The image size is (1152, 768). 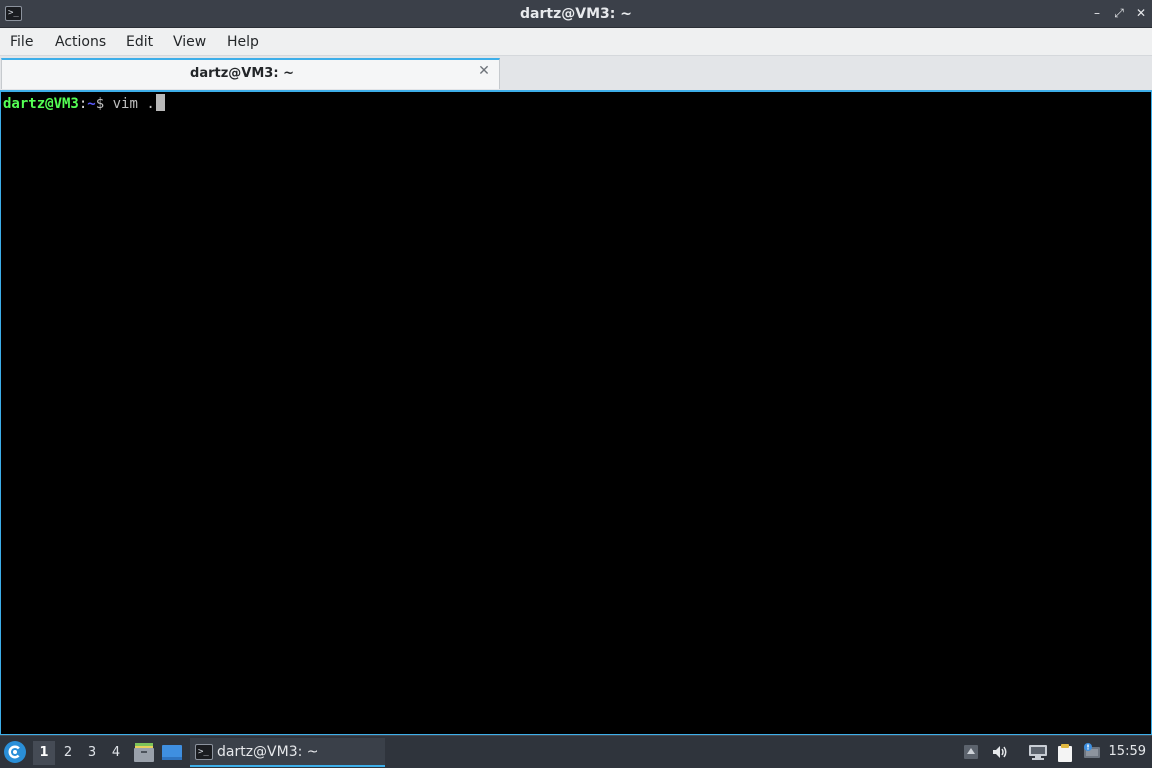 I want to click on volume-icon, so click(x=1000, y=752).